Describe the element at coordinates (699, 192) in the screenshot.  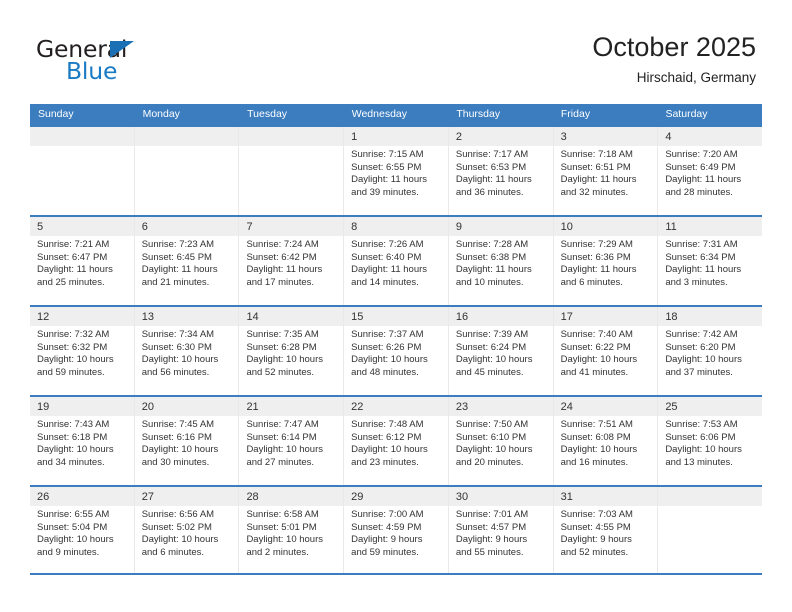
I see `daylight-text-line2: and 28 minutes.` at that location.